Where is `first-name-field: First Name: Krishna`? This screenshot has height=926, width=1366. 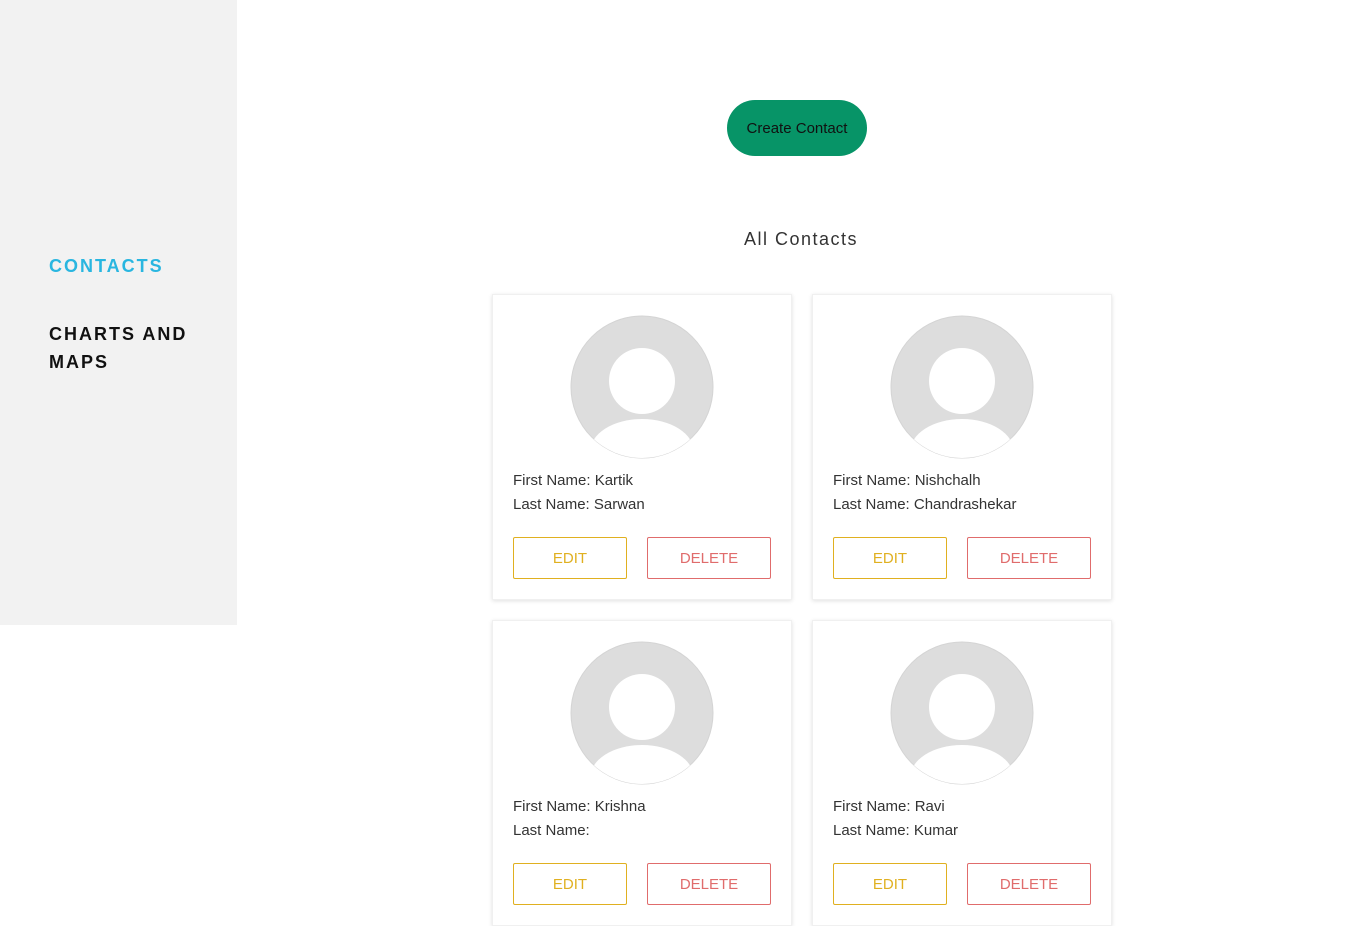 first-name-field: First Name: Krishna is located at coordinates (579, 806).